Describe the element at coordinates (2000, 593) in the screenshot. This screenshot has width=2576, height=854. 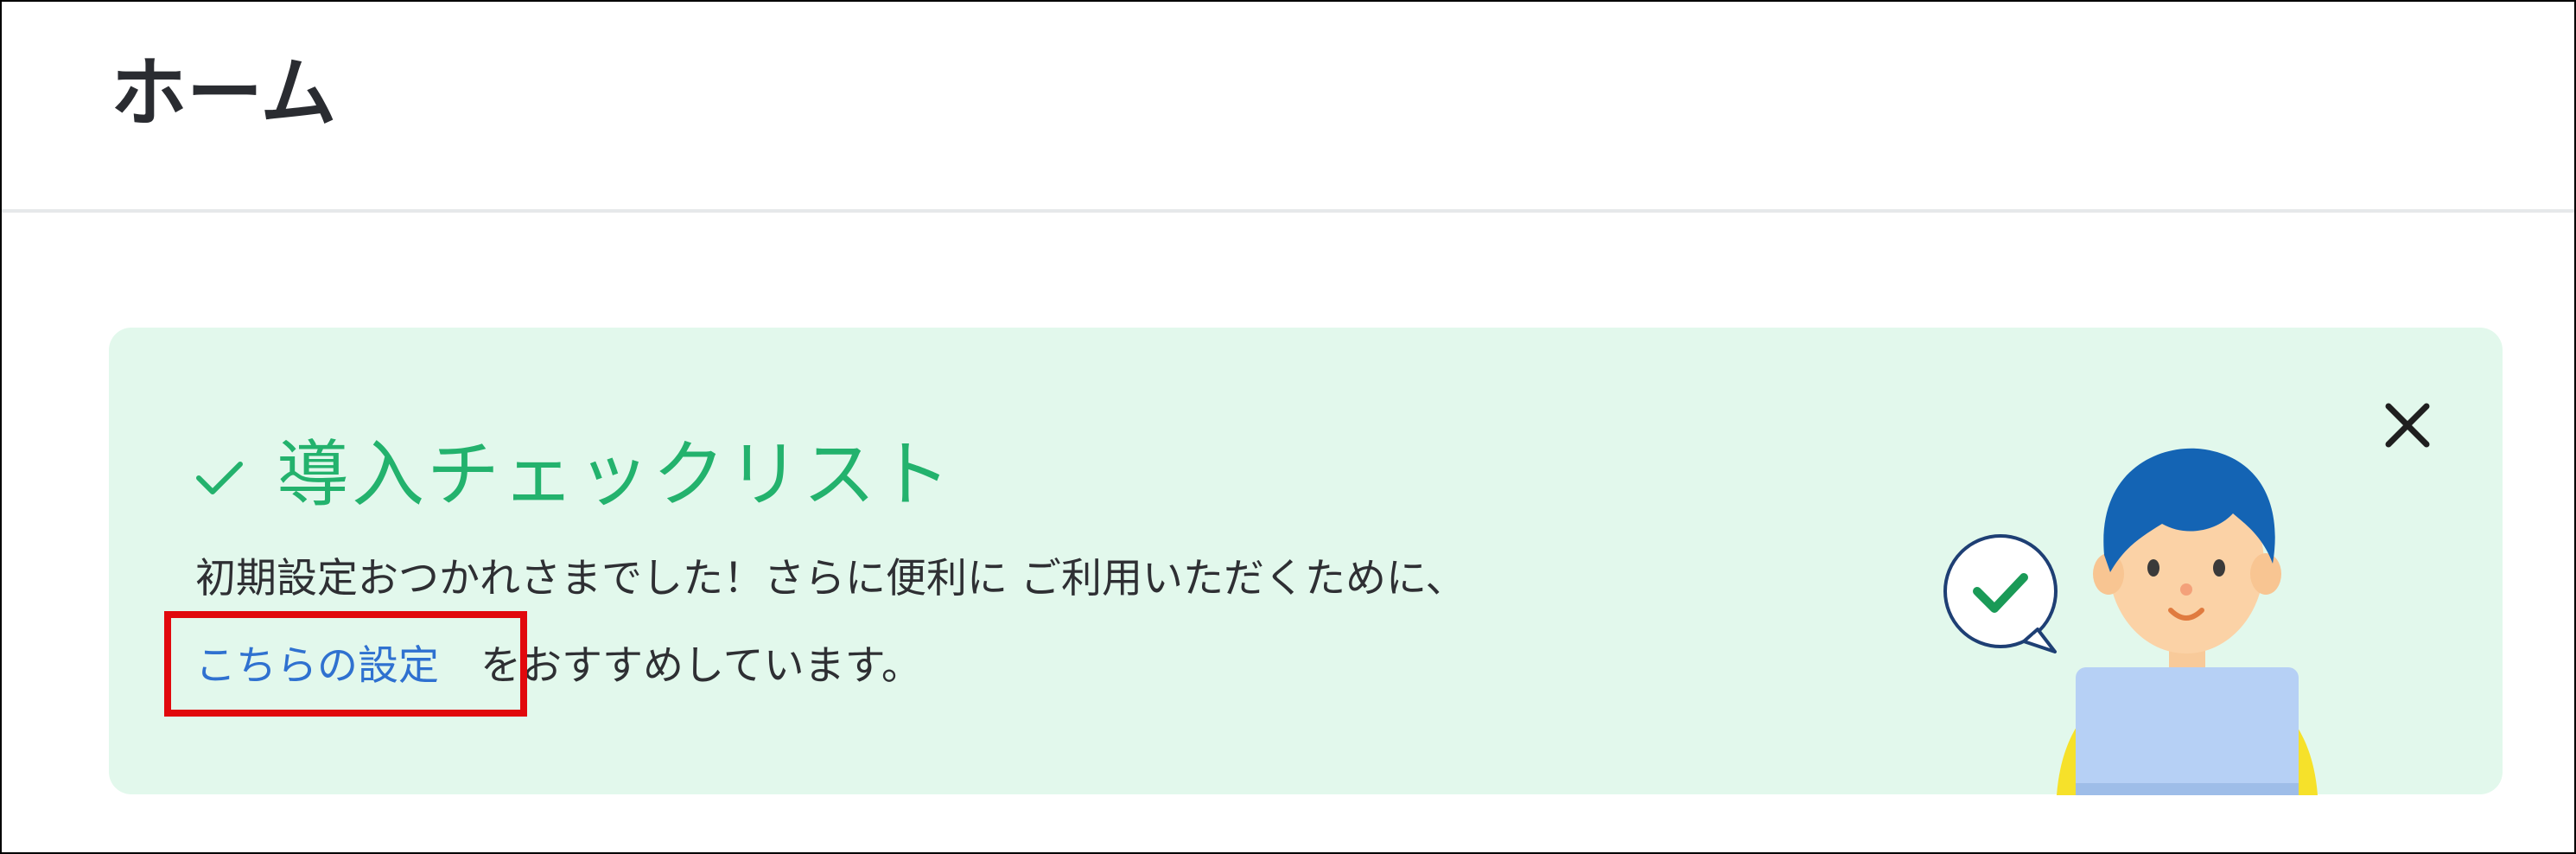
I see `check-speech-bubble-icon` at that location.